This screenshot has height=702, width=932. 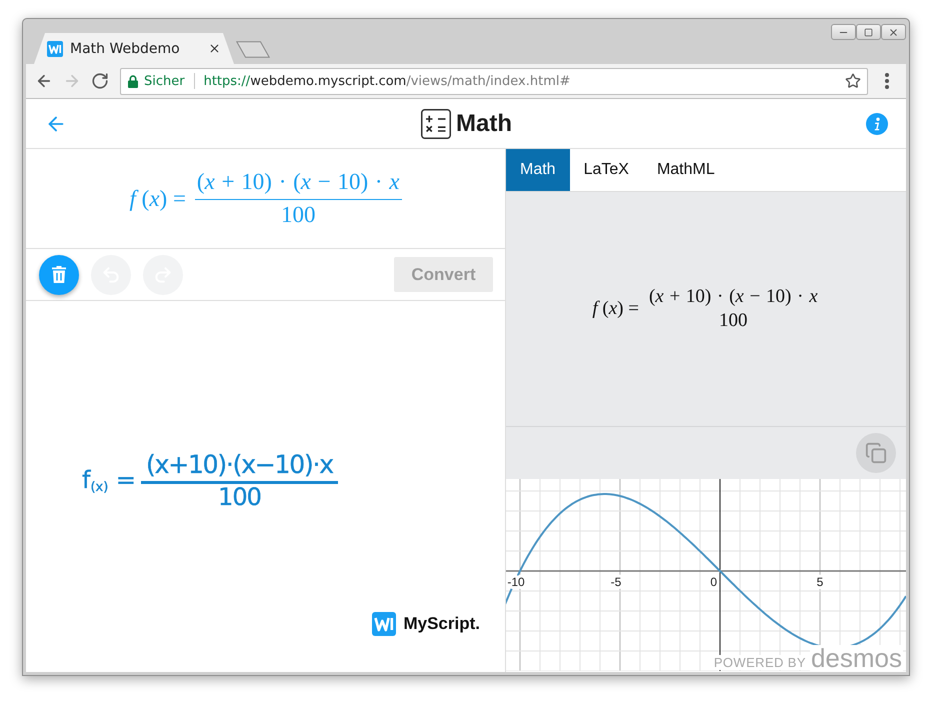 I want to click on star-icon, so click(x=853, y=81).